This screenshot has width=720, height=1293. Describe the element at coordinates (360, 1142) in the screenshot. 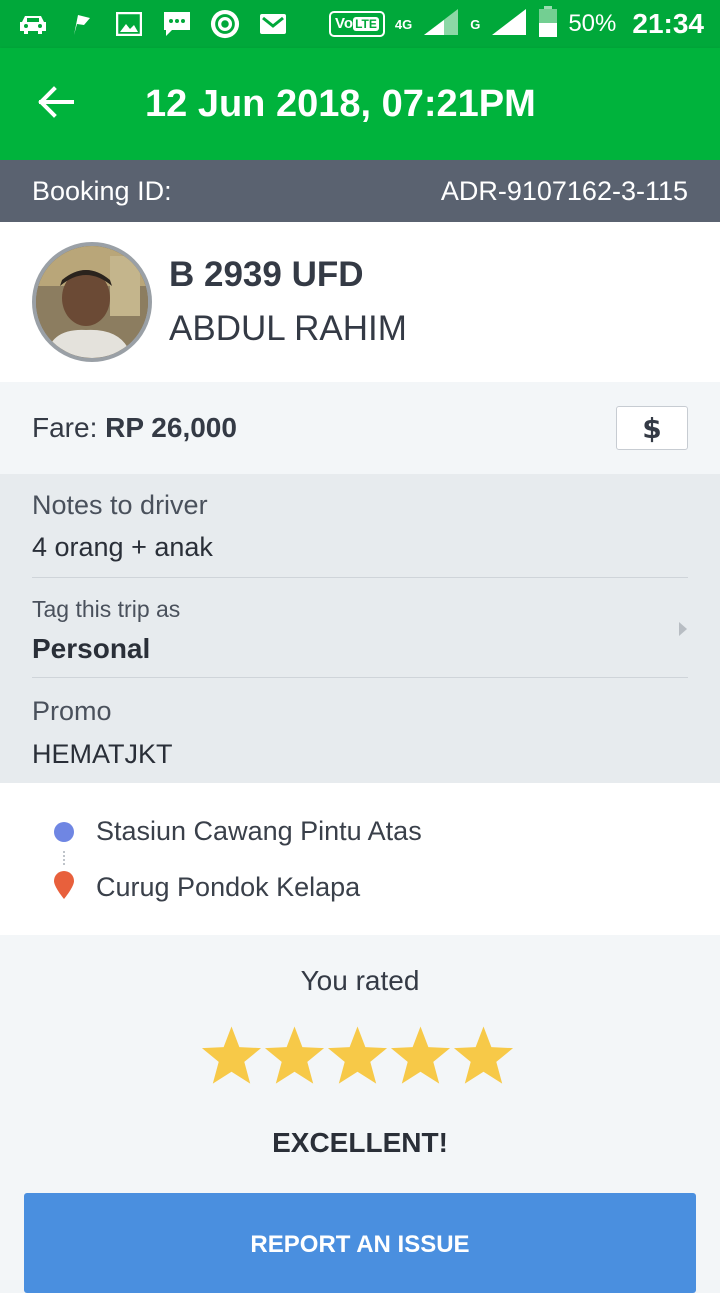

I see `rating-verdict: EXCELLENT!` at that location.